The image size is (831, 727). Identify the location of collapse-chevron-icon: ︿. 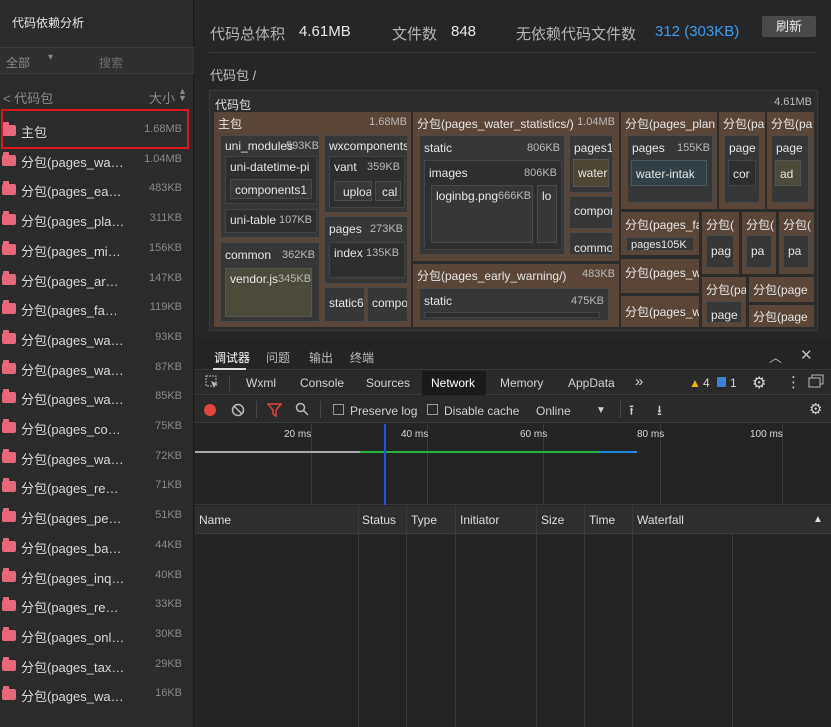
(775, 356).